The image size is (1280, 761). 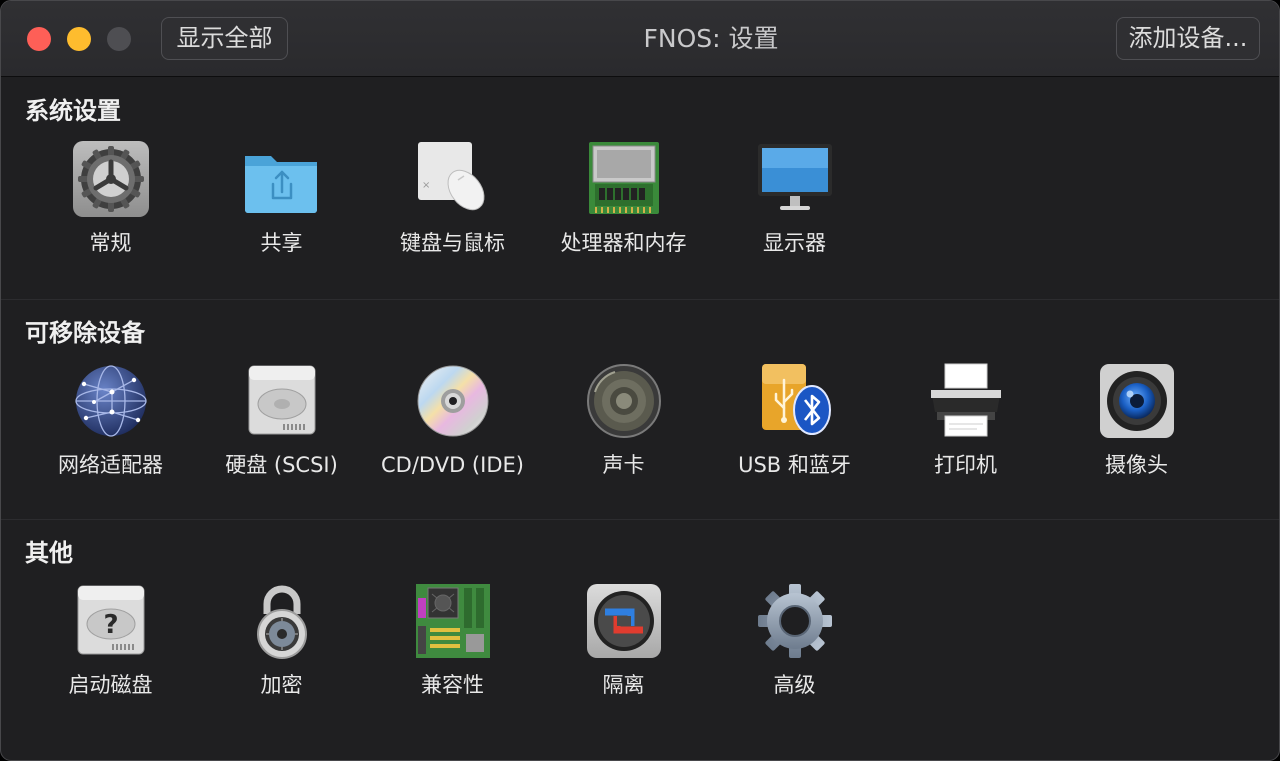 I want to click on minimize-window-button, so click(x=79, y=39).